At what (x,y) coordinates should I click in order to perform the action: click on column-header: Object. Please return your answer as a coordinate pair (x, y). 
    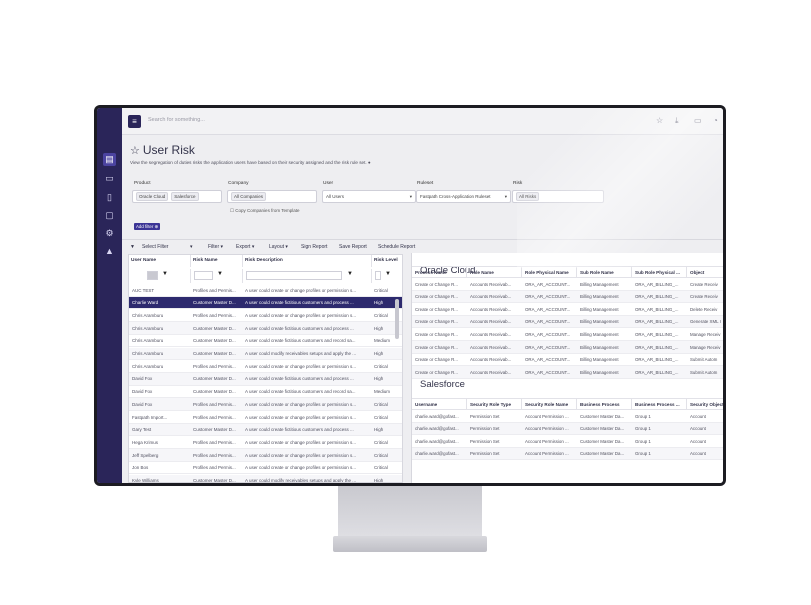
    Looking at the image, I should click on (705, 272).